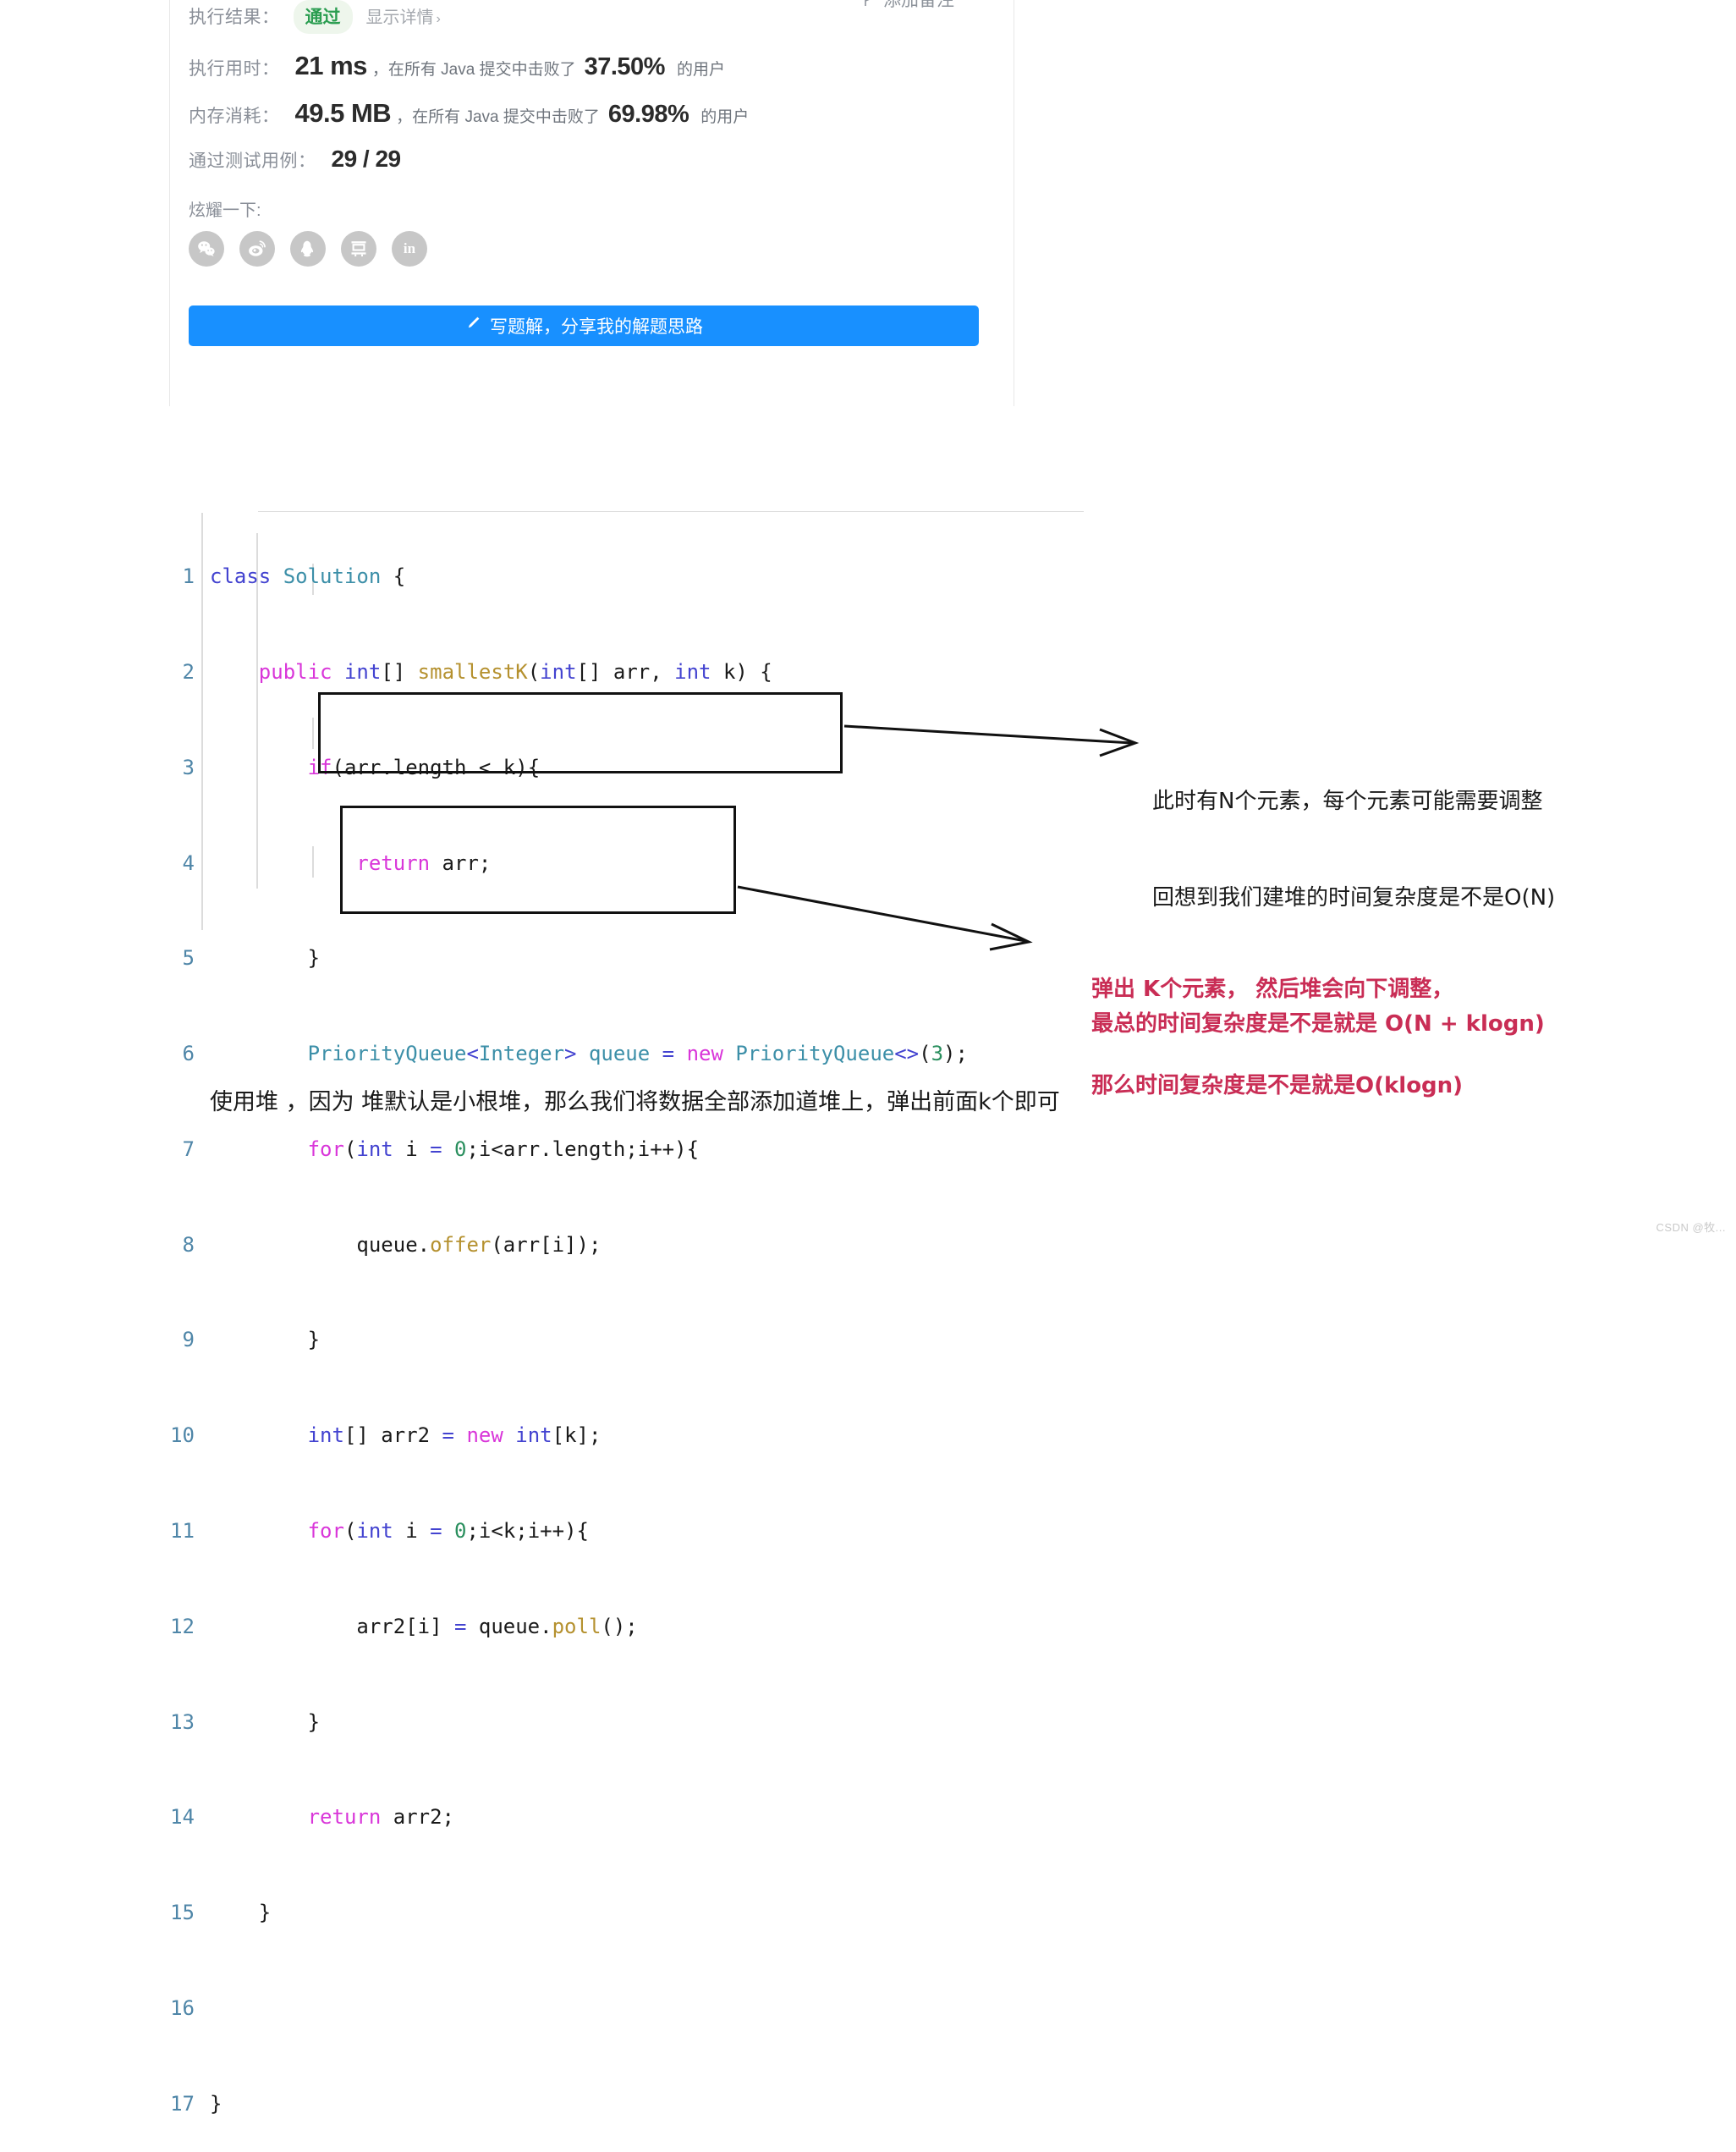 This screenshot has width=1736, height=2152. I want to click on write-solution-button: 写题解，分享我的解题思路, so click(584, 325).